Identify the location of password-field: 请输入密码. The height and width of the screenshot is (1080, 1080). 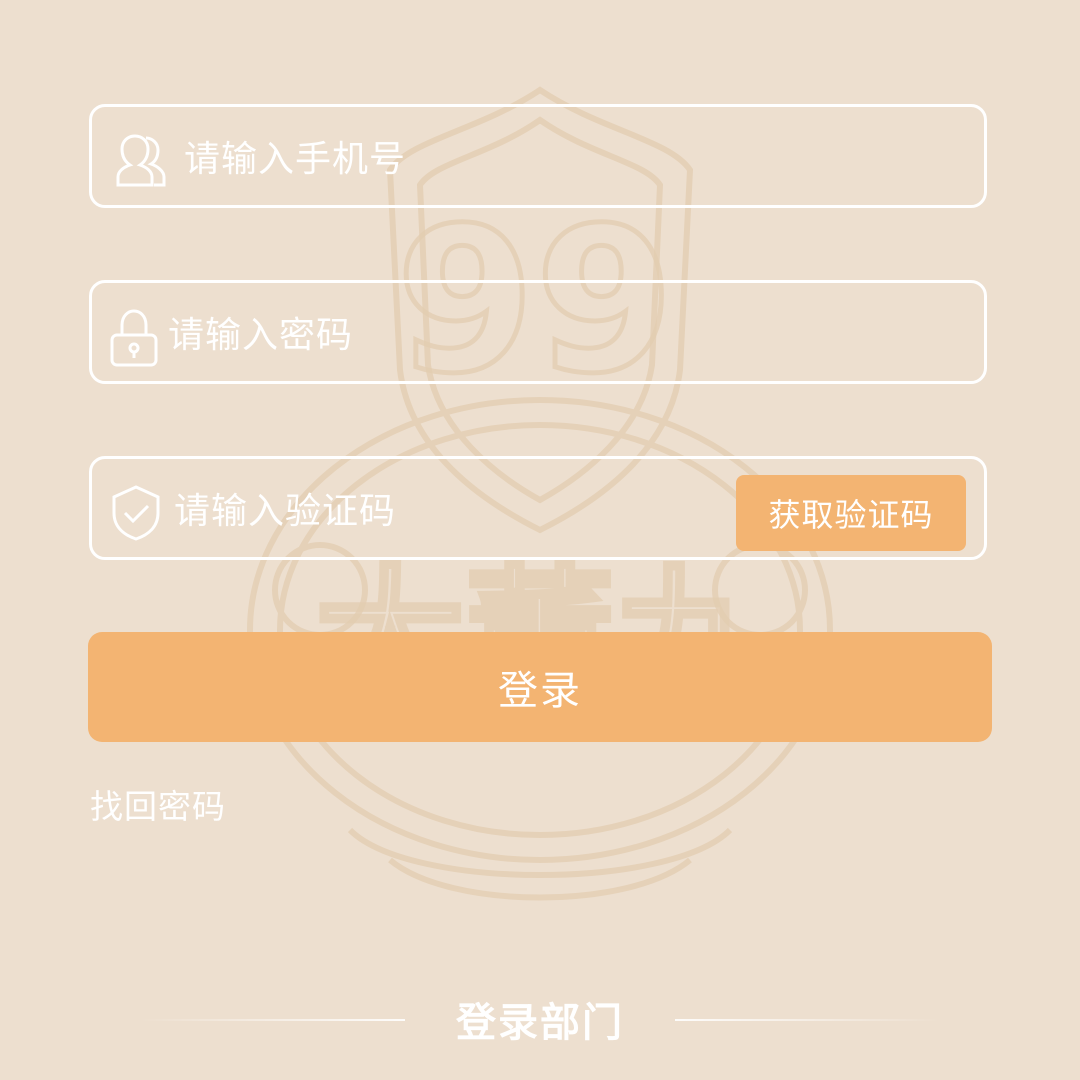
(538, 332).